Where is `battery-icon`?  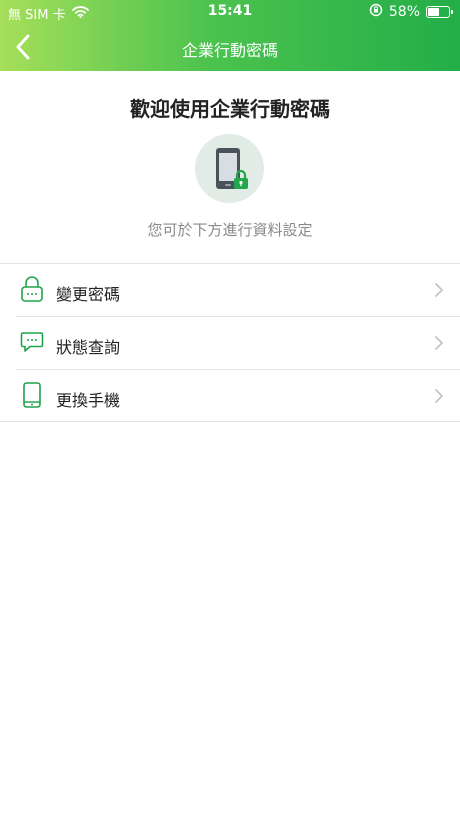
battery-icon is located at coordinates (439, 12).